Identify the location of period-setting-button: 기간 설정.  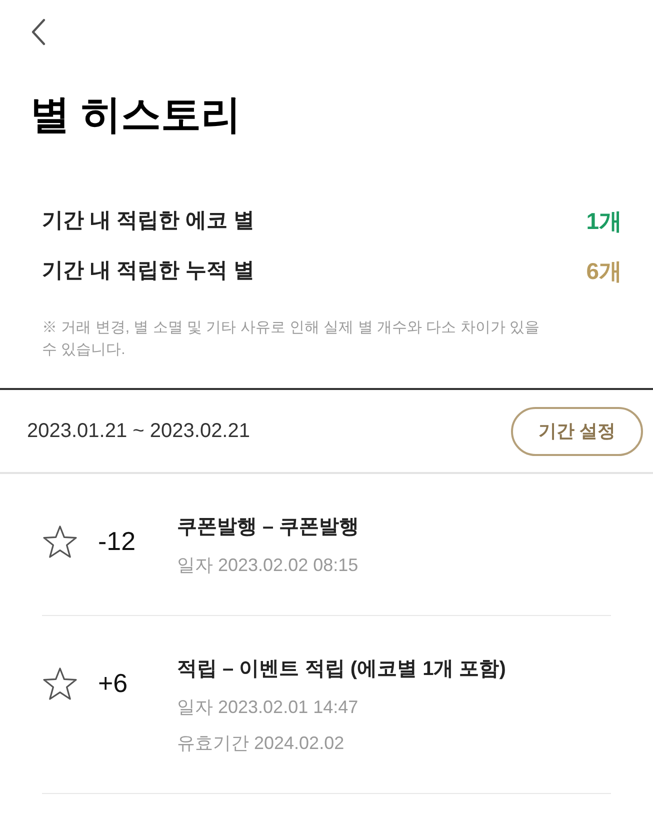
(577, 431).